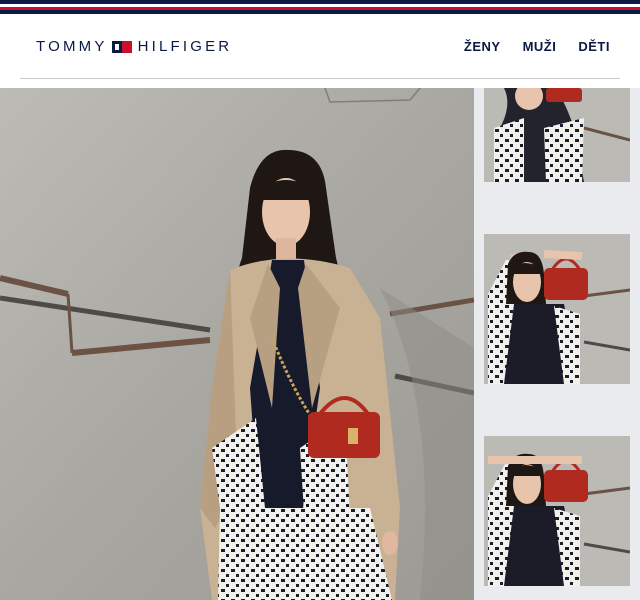  What do you see at coordinates (594, 46) in the screenshot?
I see `nav-item-deti: DĚTI` at bounding box center [594, 46].